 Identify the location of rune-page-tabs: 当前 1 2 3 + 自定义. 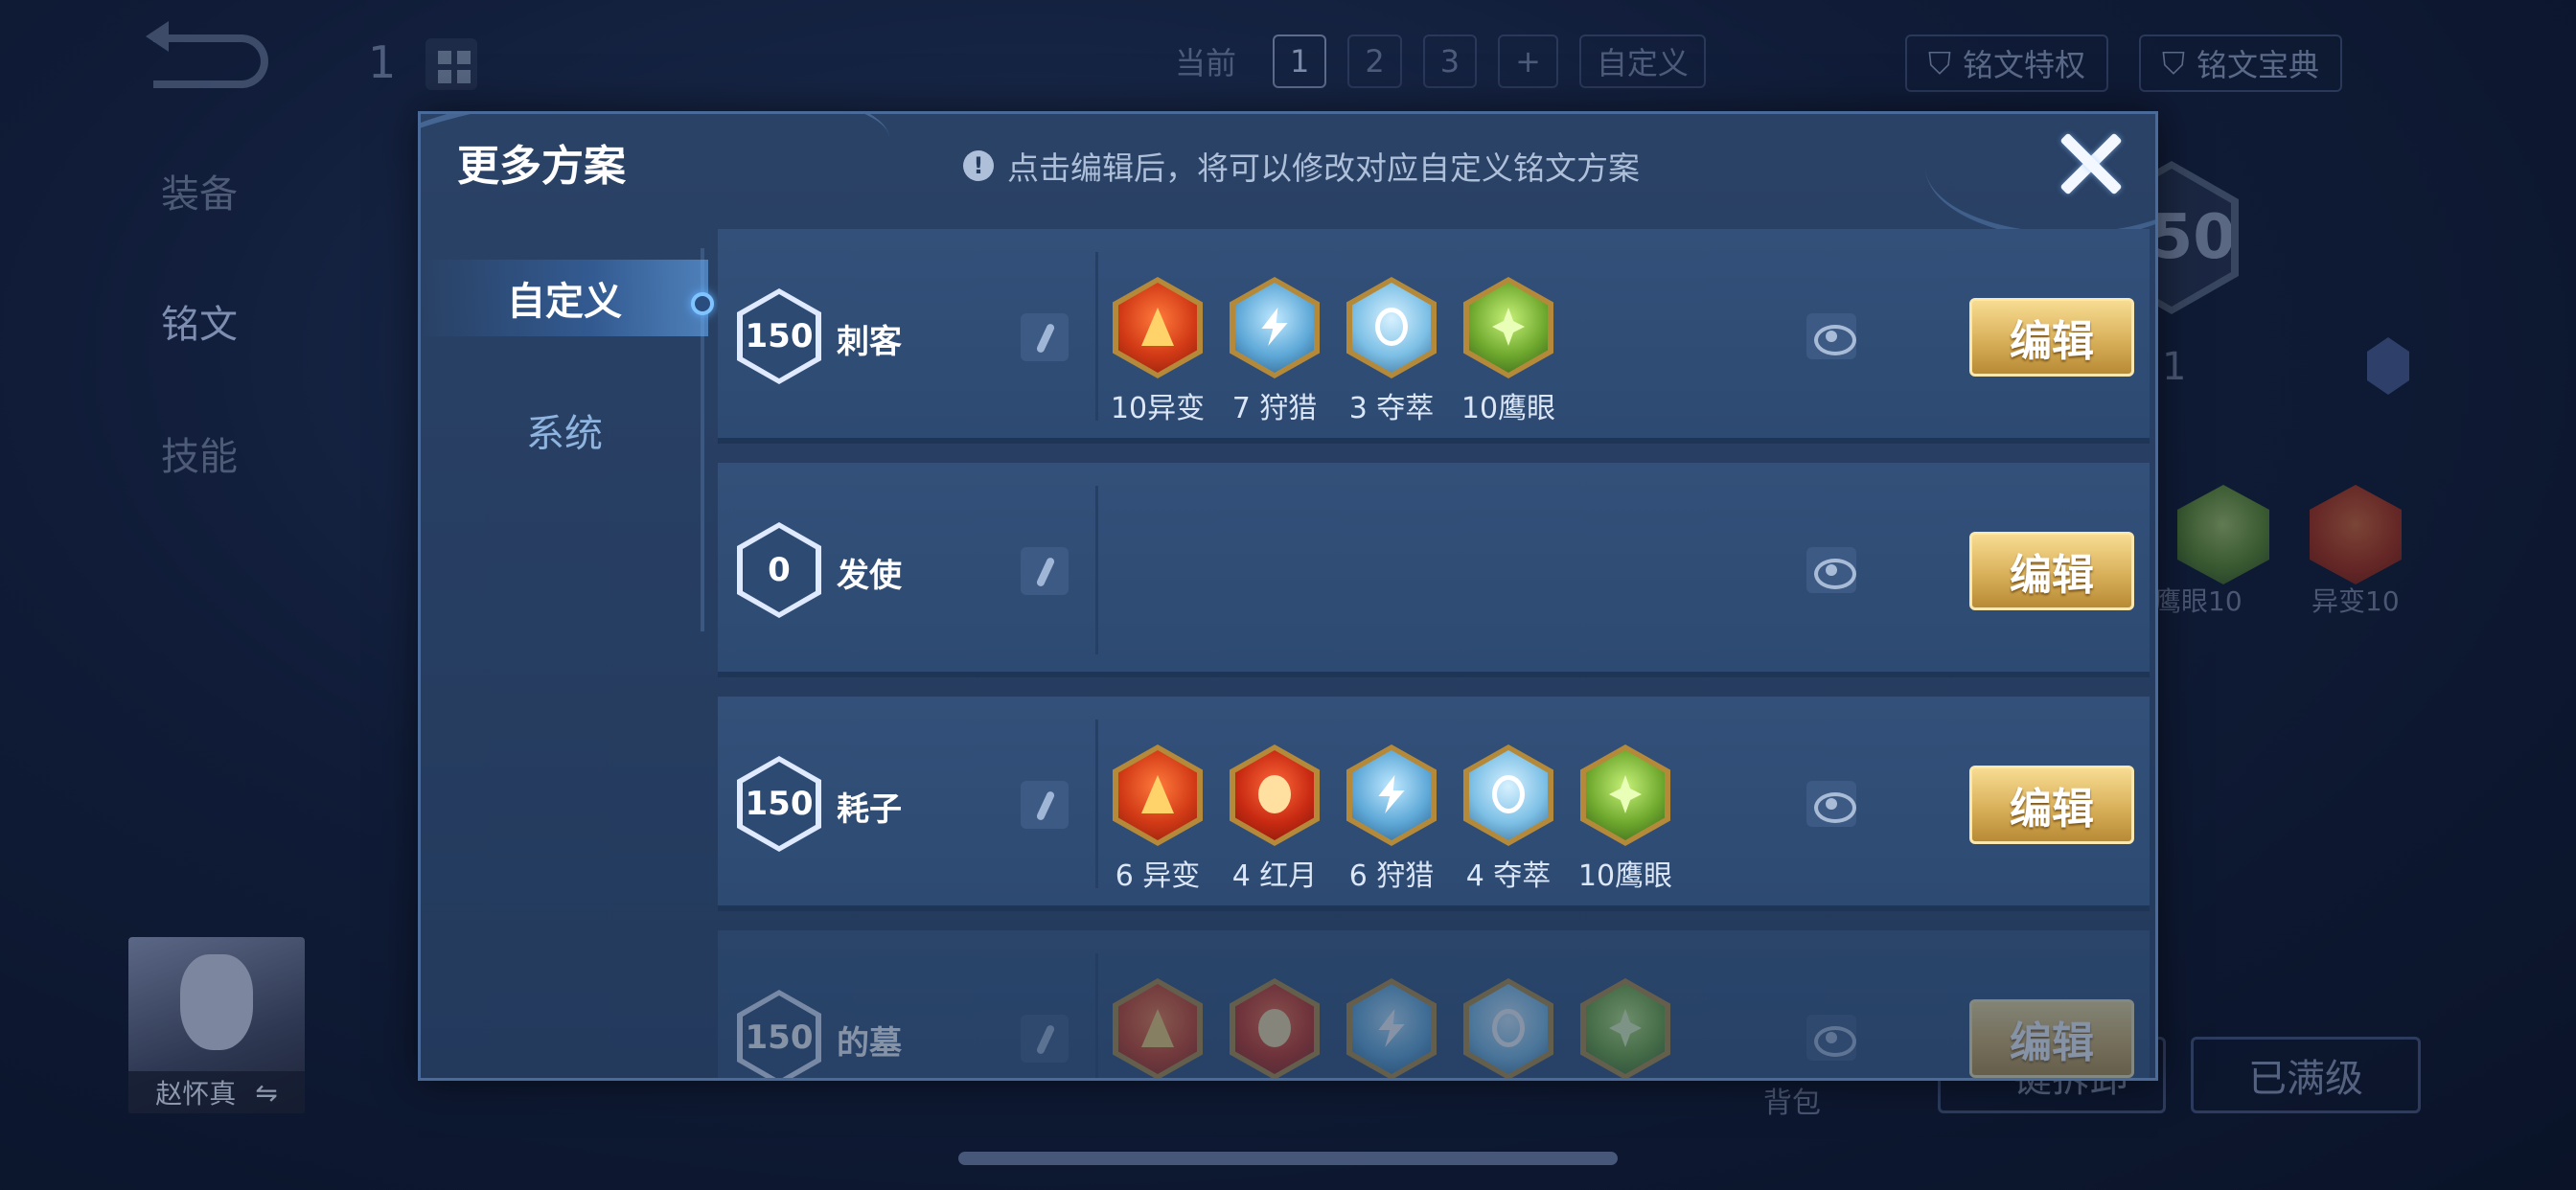
(1433, 61).